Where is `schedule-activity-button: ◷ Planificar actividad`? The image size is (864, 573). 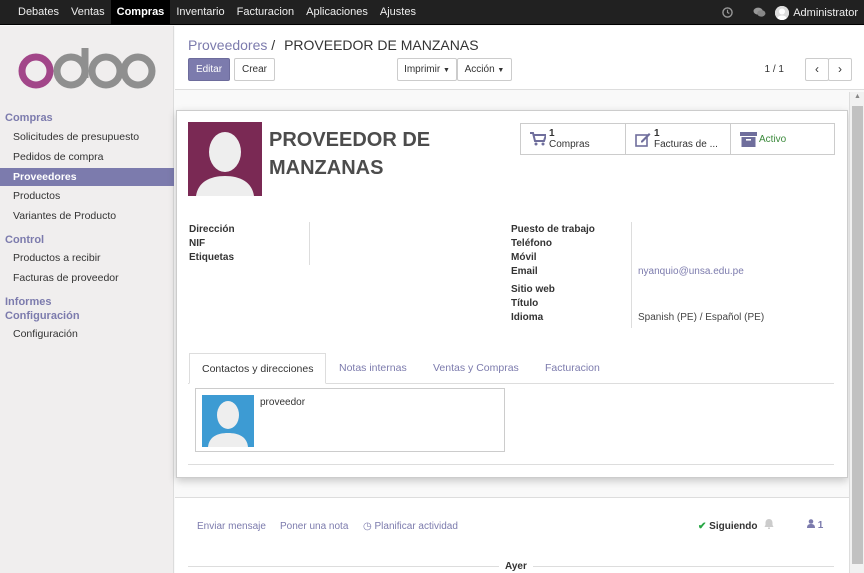
schedule-activity-button: ◷ Planificar actividad is located at coordinates (410, 526).